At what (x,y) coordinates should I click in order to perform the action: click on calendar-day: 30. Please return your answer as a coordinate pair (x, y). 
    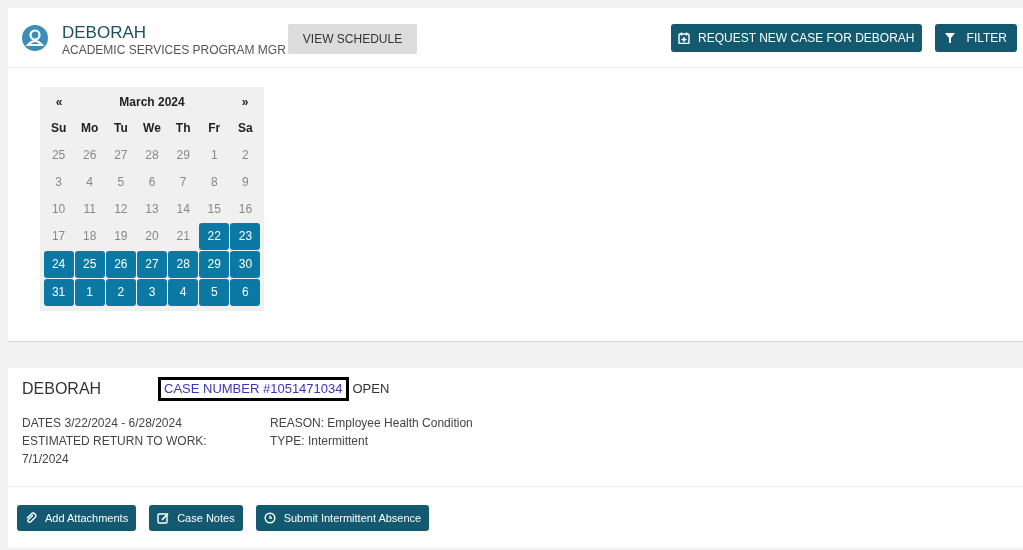
    Looking at the image, I should click on (245, 264).